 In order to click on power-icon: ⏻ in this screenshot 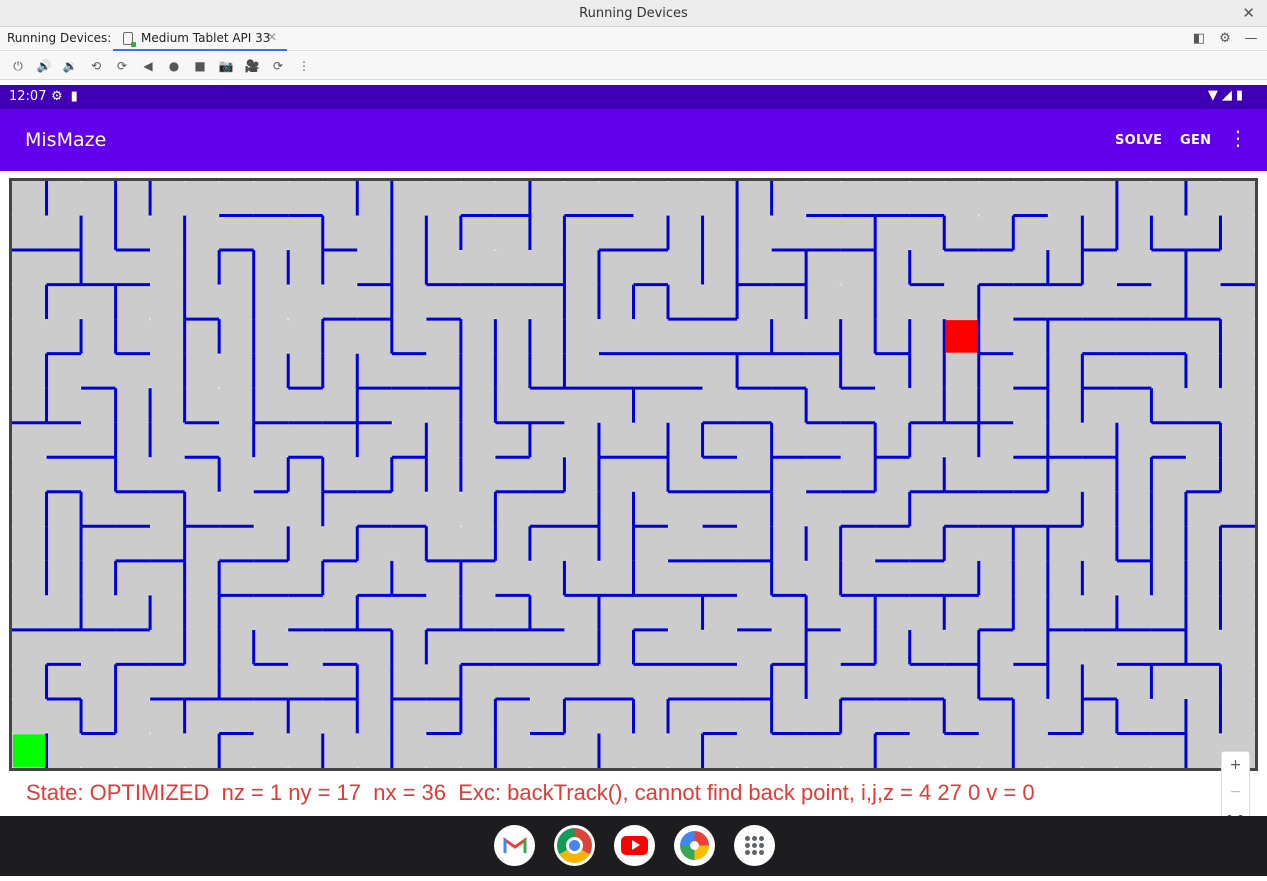, I will do `click(18, 66)`.